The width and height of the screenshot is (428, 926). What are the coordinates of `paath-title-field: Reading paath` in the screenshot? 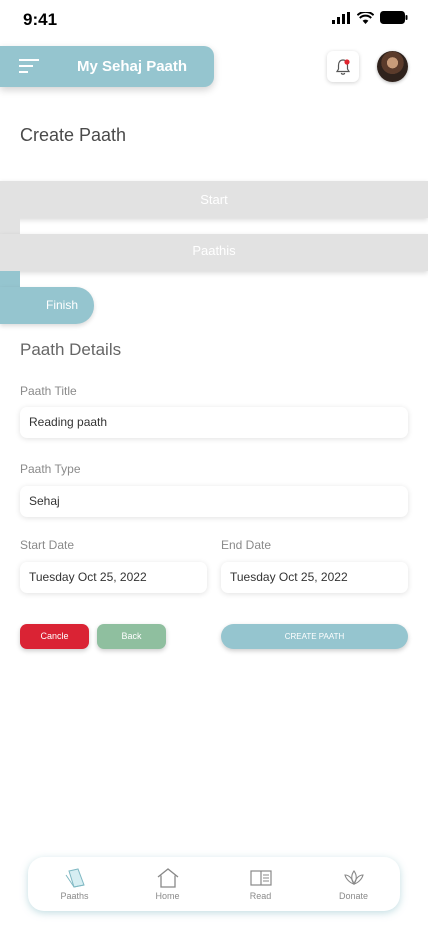 It's located at (214, 422).